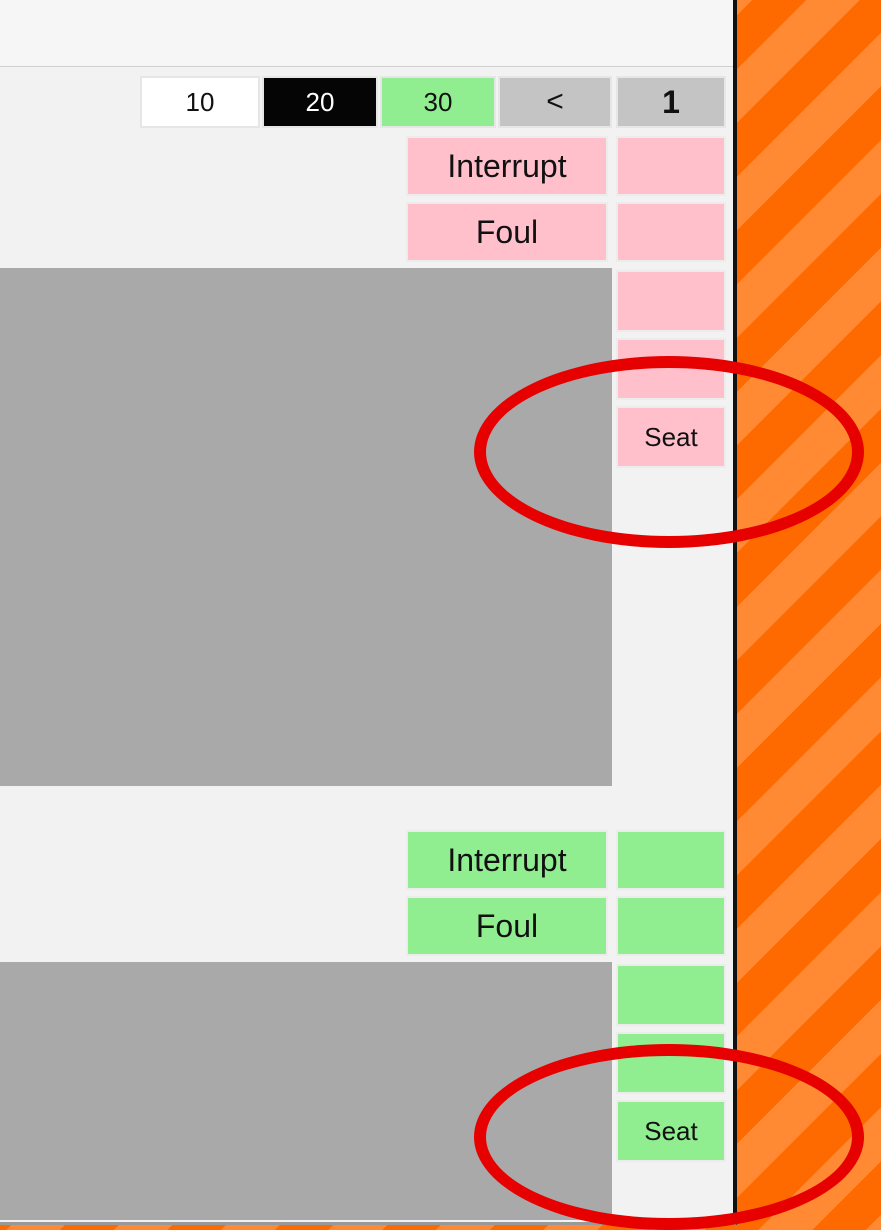  I want to click on green-foul-button: Foul, so click(507, 926).